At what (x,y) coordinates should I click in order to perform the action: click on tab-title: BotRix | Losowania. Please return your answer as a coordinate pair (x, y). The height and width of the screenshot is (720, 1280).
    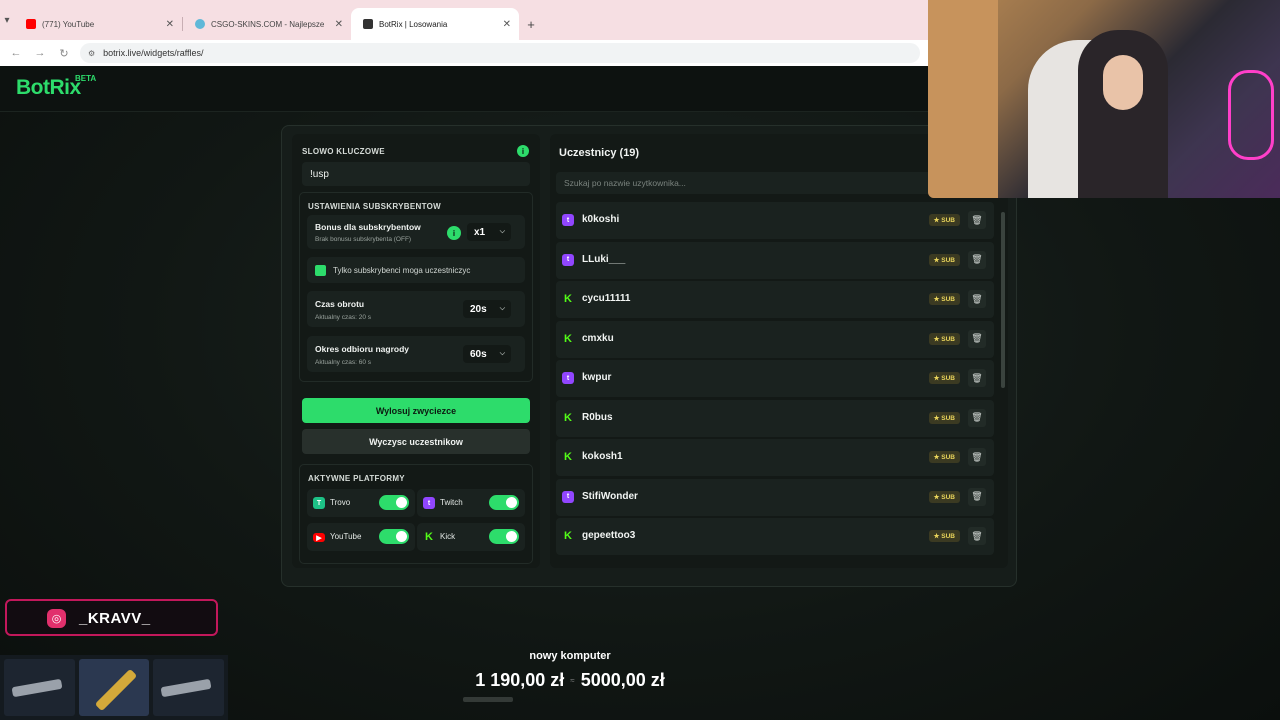
    Looking at the image, I should click on (413, 24).